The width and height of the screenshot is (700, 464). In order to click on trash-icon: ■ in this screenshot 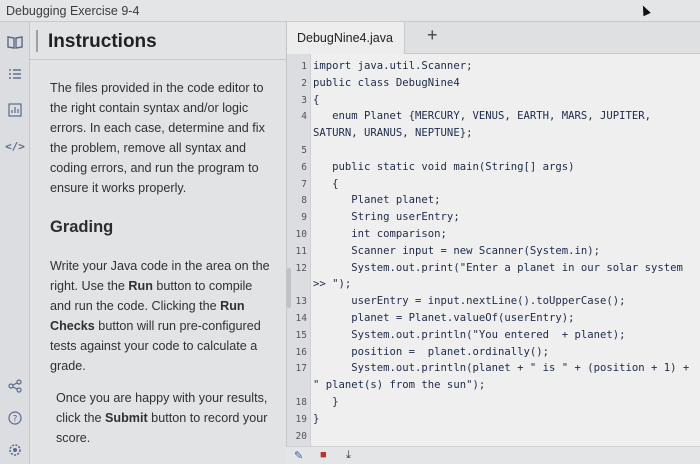, I will do `click(323, 455)`.